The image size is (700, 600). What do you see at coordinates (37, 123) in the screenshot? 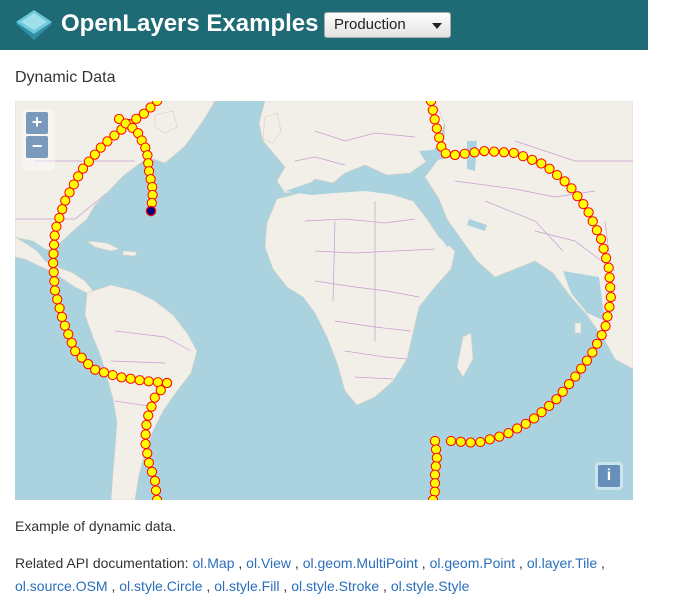
I see `zoom-in-button: +` at bounding box center [37, 123].